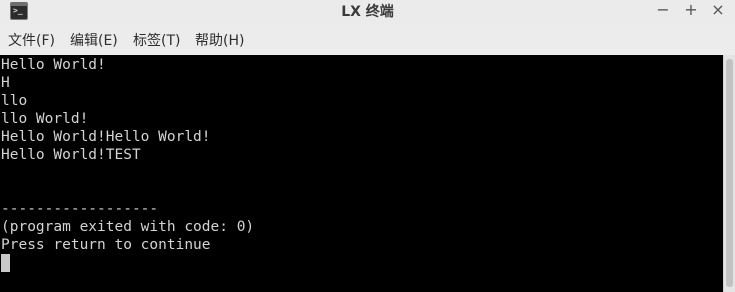 The image size is (735, 292). Describe the element at coordinates (691, 11) in the screenshot. I see `maximize-button: +` at that location.